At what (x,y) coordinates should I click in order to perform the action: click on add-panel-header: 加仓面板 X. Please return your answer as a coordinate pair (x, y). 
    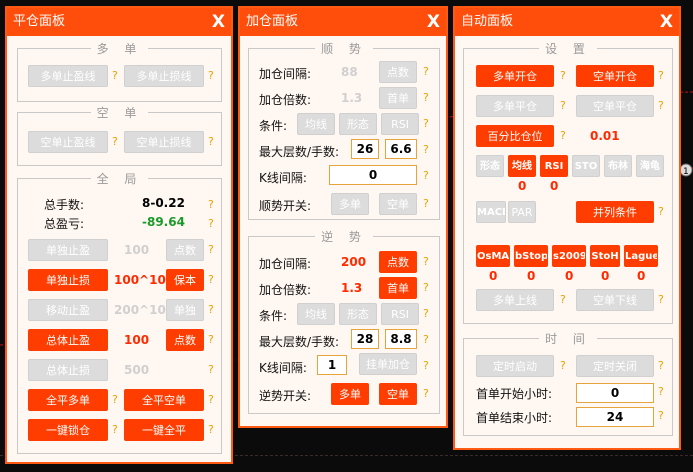
    Looking at the image, I should click on (343, 22).